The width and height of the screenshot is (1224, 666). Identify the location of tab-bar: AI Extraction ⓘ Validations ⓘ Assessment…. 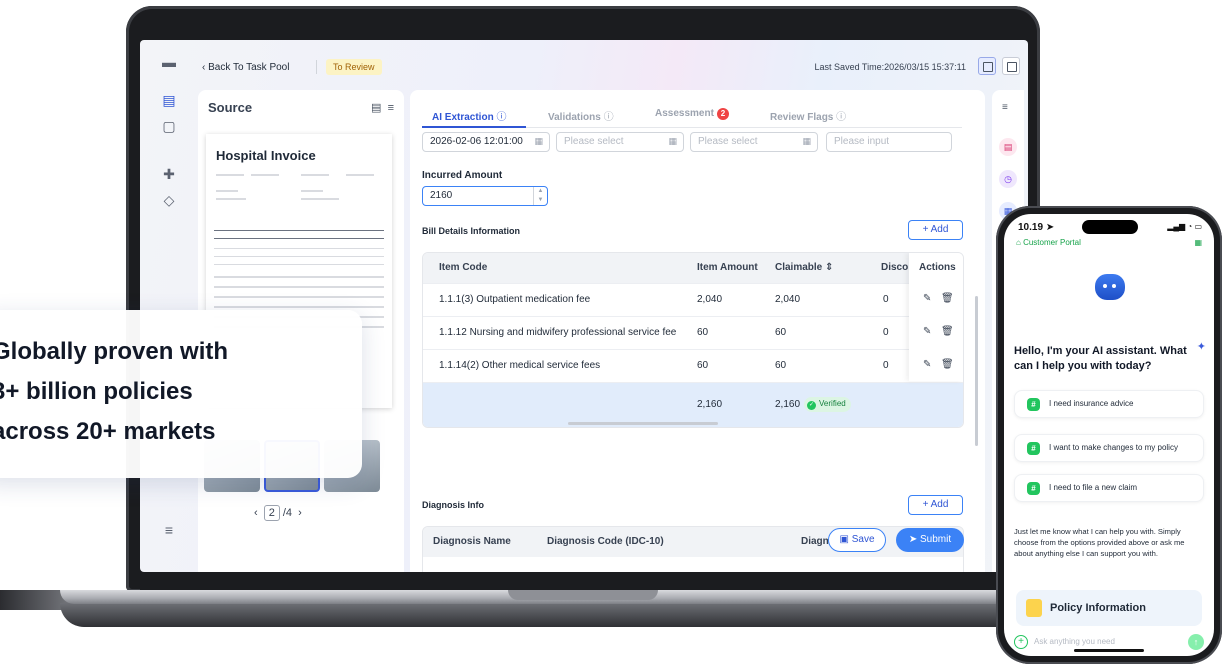
(692, 118).